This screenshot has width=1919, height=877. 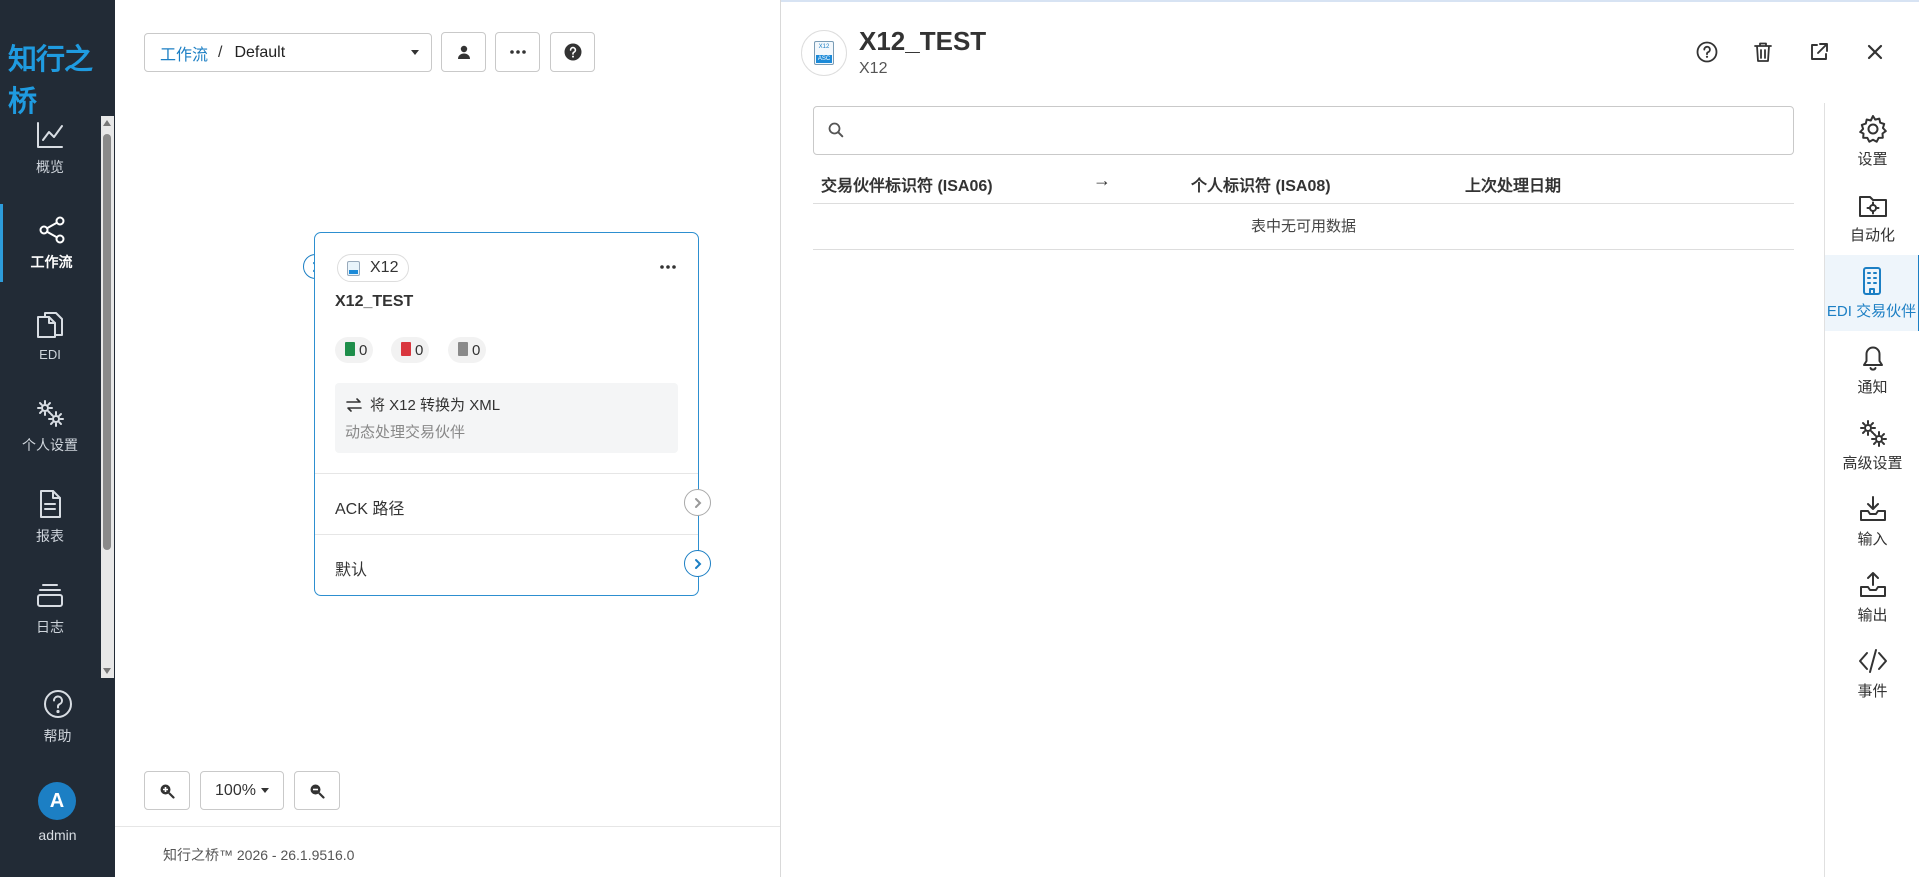 What do you see at coordinates (50, 608) in the screenshot?
I see `sidebar-item-logs: 日志` at bounding box center [50, 608].